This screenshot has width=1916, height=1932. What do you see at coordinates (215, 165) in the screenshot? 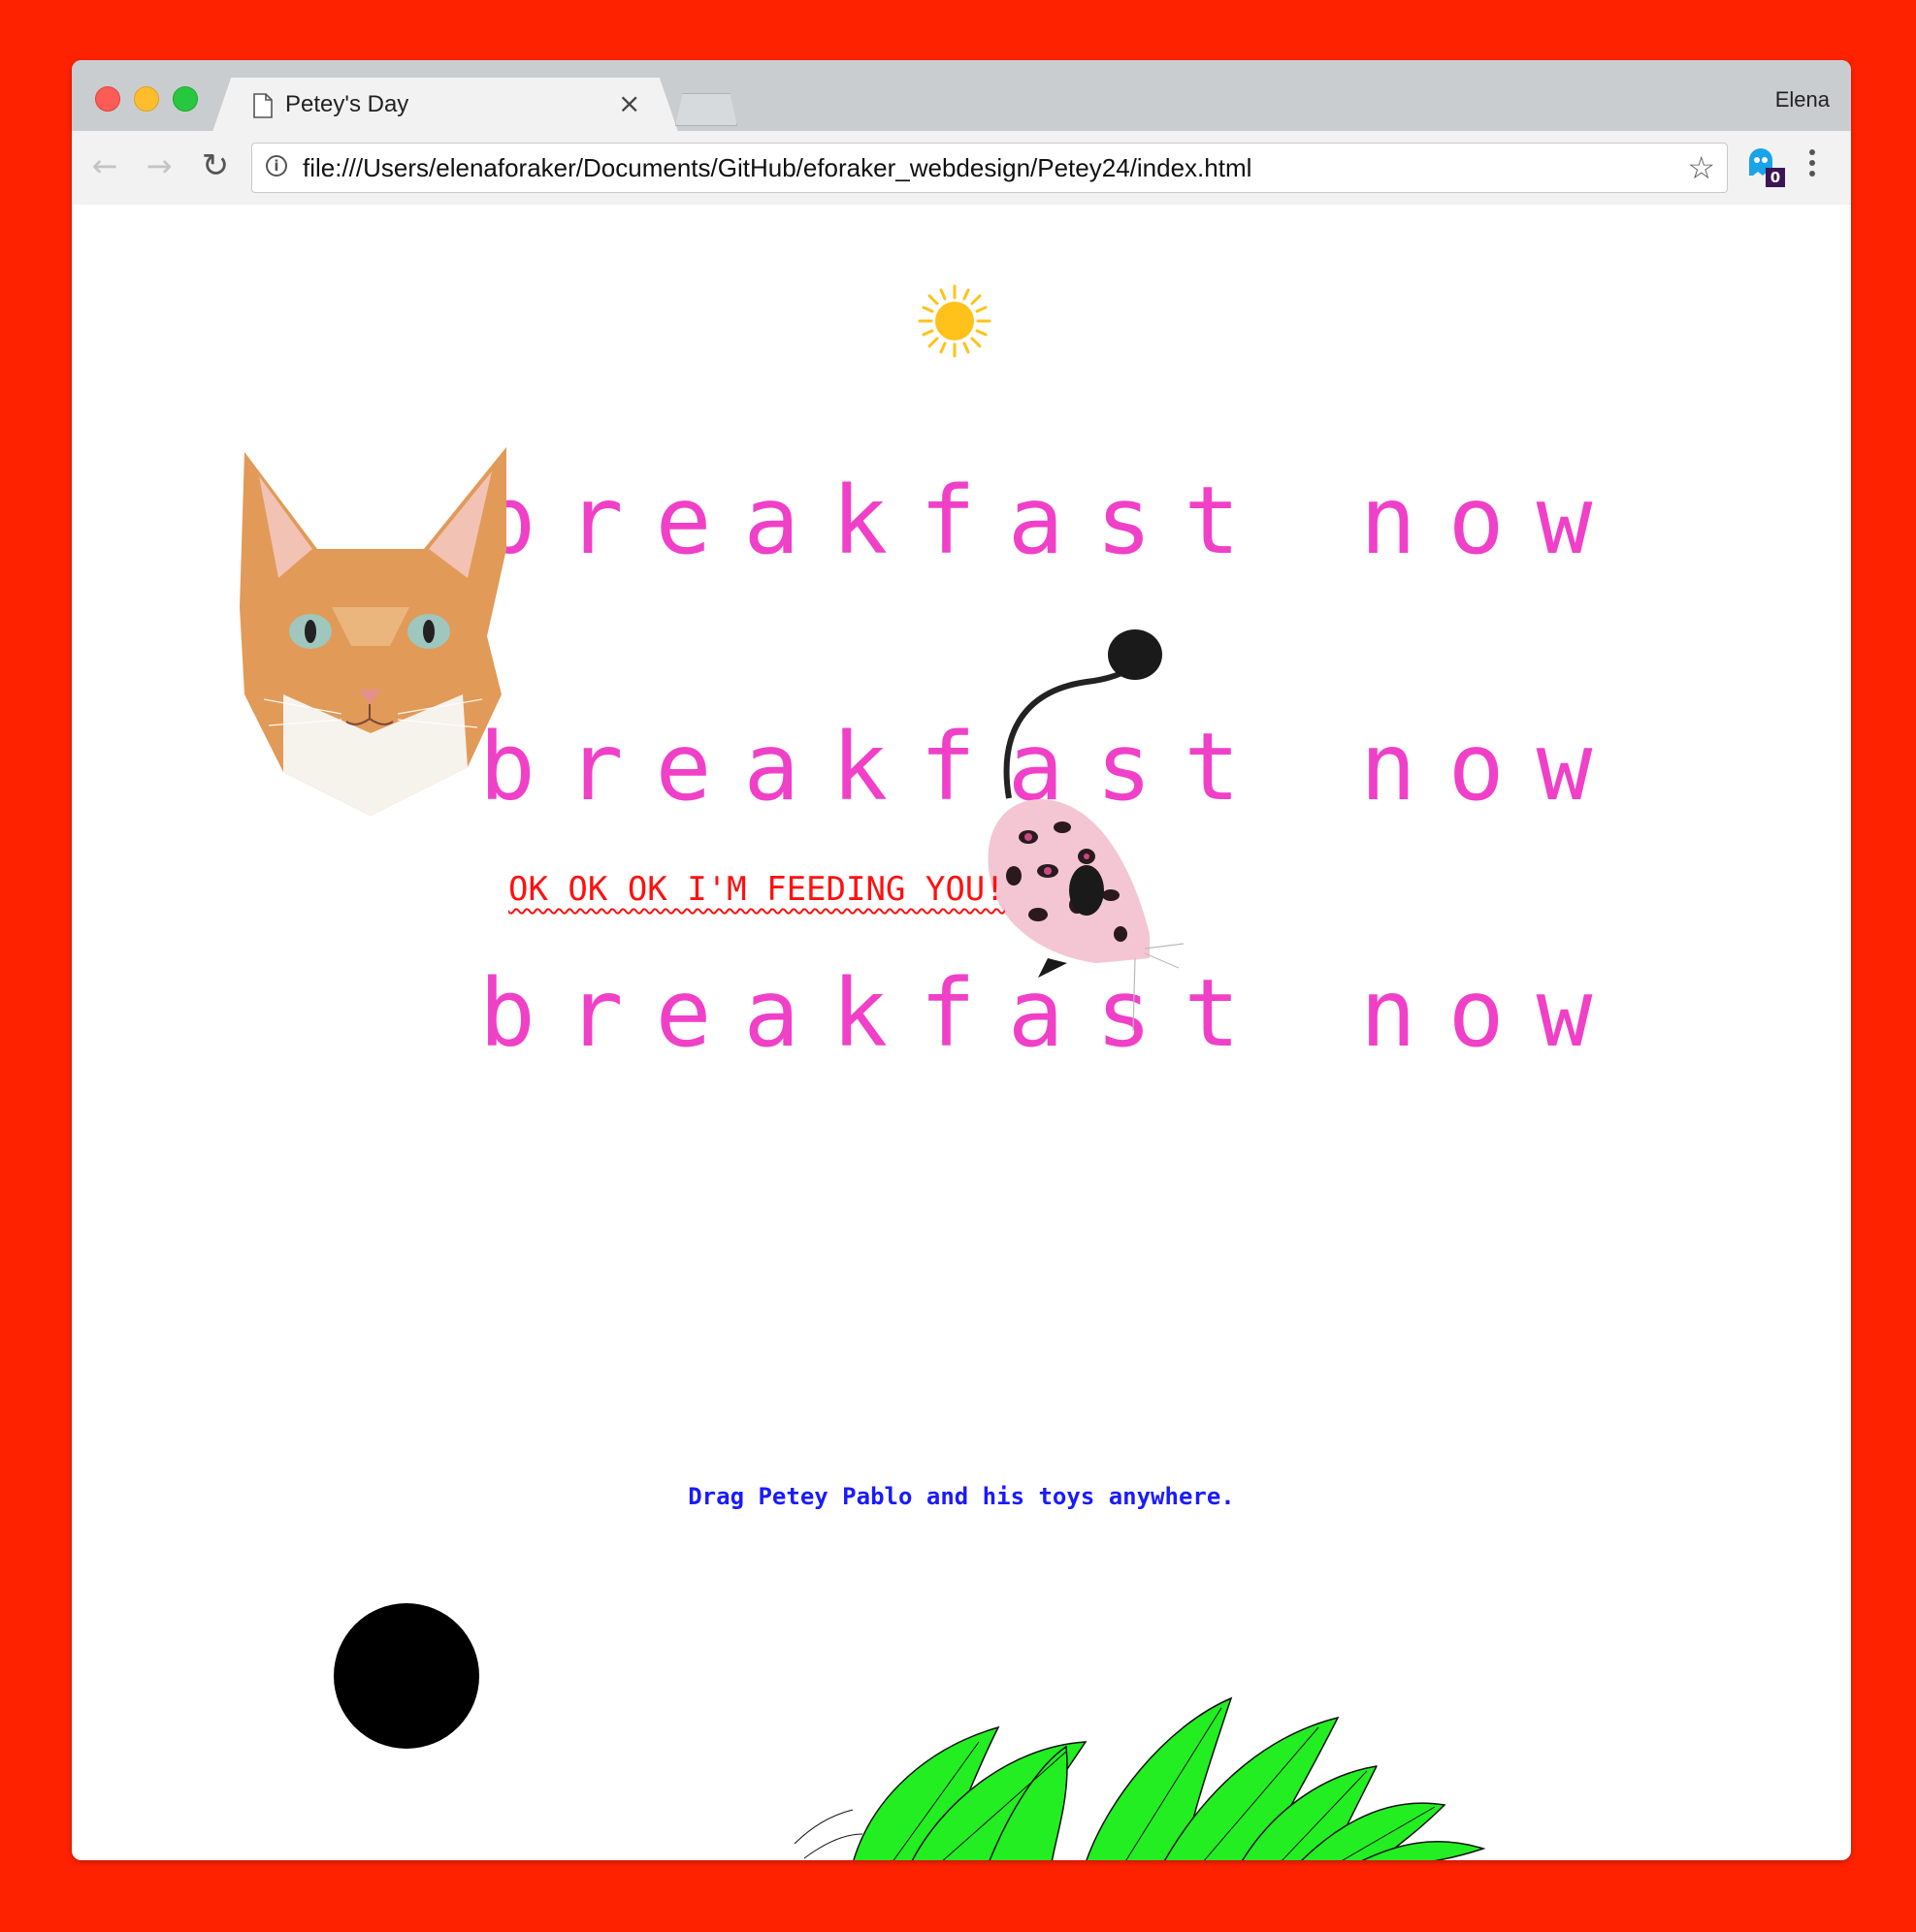
I see `reload-icon: ↻` at bounding box center [215, 165].